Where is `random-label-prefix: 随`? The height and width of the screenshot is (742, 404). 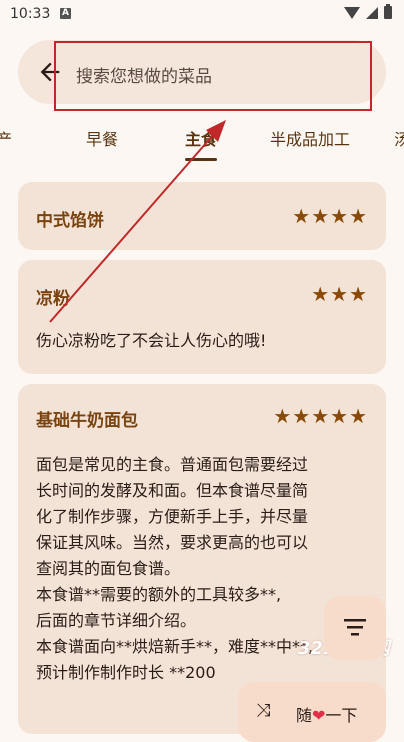
random-label-prefix: 随 is located at coordinates (304, 715).